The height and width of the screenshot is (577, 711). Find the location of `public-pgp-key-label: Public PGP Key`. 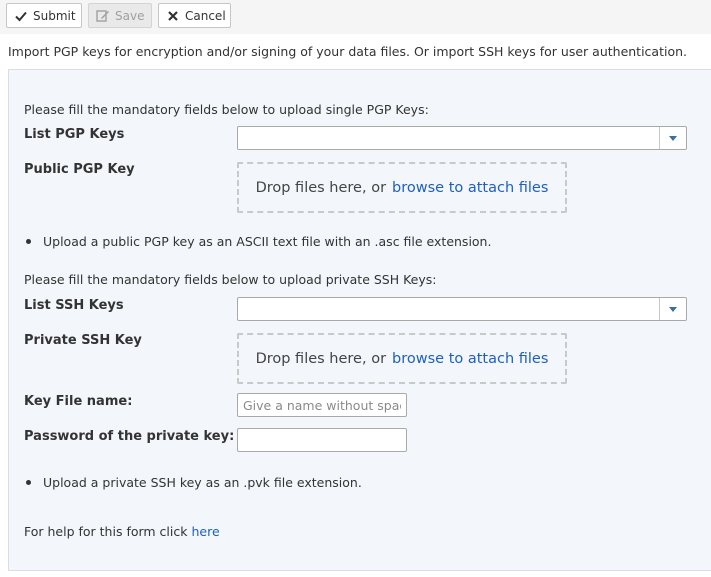

public-pgp-key-label: Public PGP Key is located at coordinates (79, 169).